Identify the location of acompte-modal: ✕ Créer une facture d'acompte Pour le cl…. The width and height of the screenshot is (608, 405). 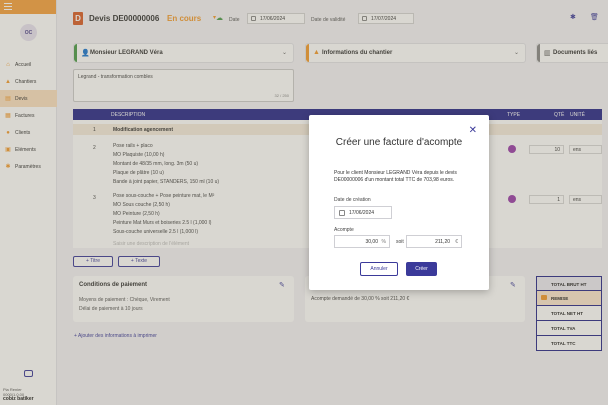
(399, 202).